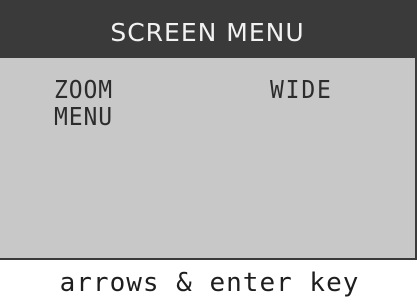  Describe the element at coordinates (123, 103) in the screenshot. I see `menu-item-label: ZOOM MENU` at that location.